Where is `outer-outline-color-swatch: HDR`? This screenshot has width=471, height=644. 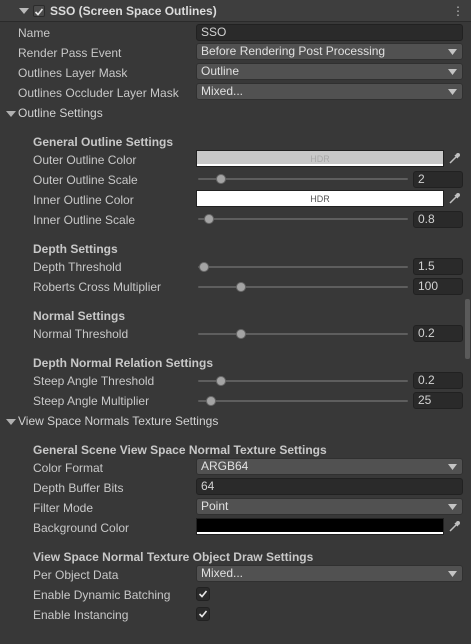
outer-outline-color-swatch: HDR is located at coordinates (320, 158).